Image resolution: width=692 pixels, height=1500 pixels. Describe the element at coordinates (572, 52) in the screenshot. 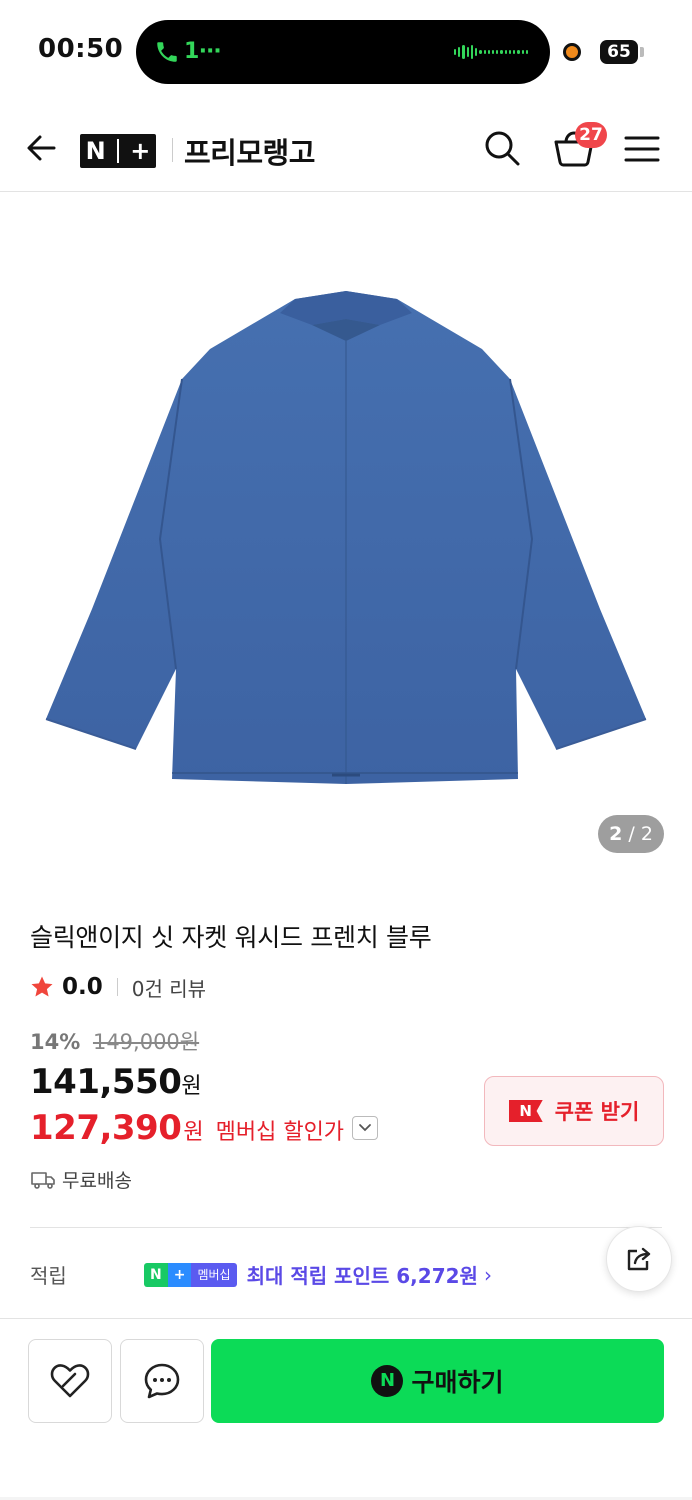

I see `recording-indicator-icon` at that location.